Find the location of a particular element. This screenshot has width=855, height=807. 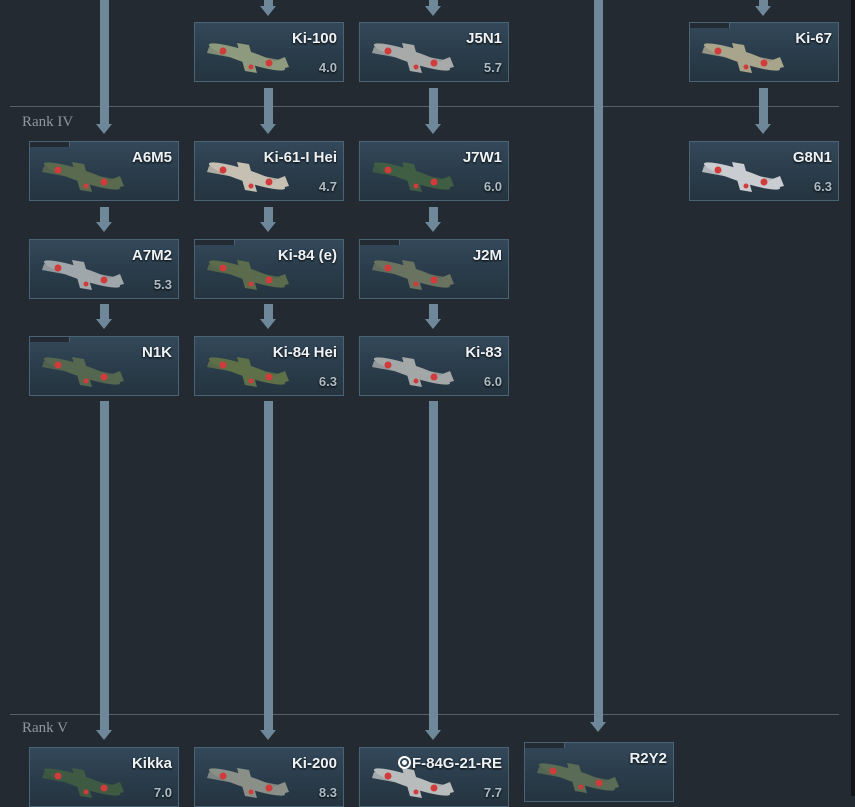

vehicle-name: Ki-200 is located at coordinates (314, 763).